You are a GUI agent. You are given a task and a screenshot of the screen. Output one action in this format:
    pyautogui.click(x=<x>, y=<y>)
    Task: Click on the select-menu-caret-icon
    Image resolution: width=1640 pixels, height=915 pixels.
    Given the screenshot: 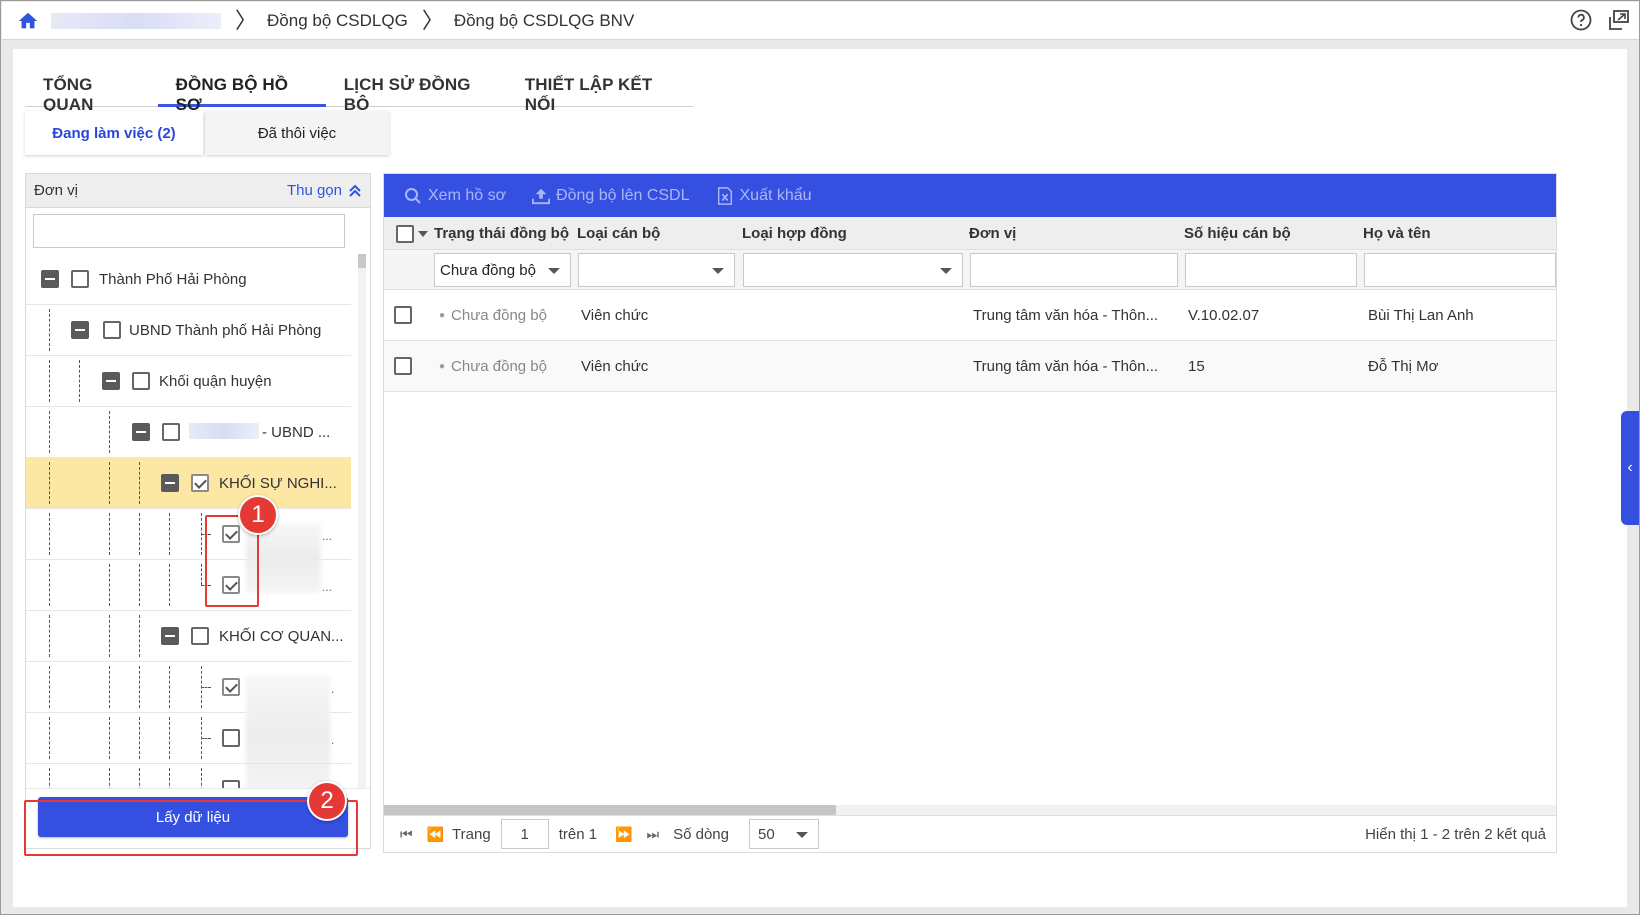 What is the action you would take?
    pyautogui.click(x=423, y=234)
    